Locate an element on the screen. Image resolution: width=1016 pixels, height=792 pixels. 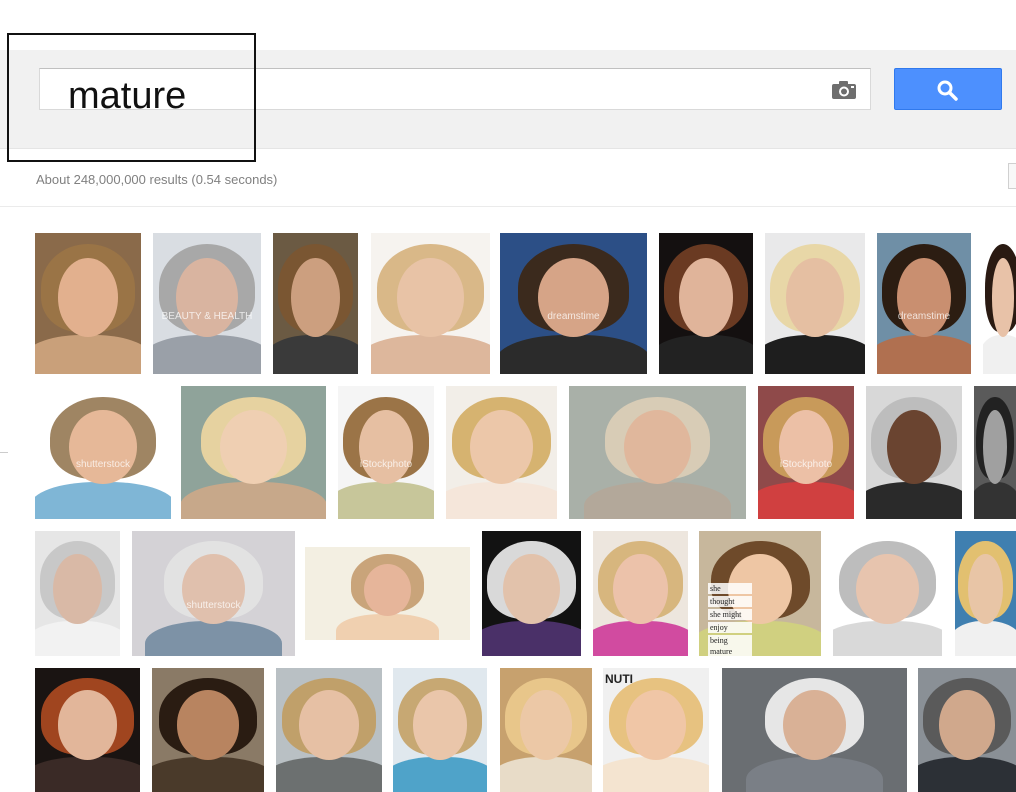
caption-line: thought is located at coordinates (730, 601).